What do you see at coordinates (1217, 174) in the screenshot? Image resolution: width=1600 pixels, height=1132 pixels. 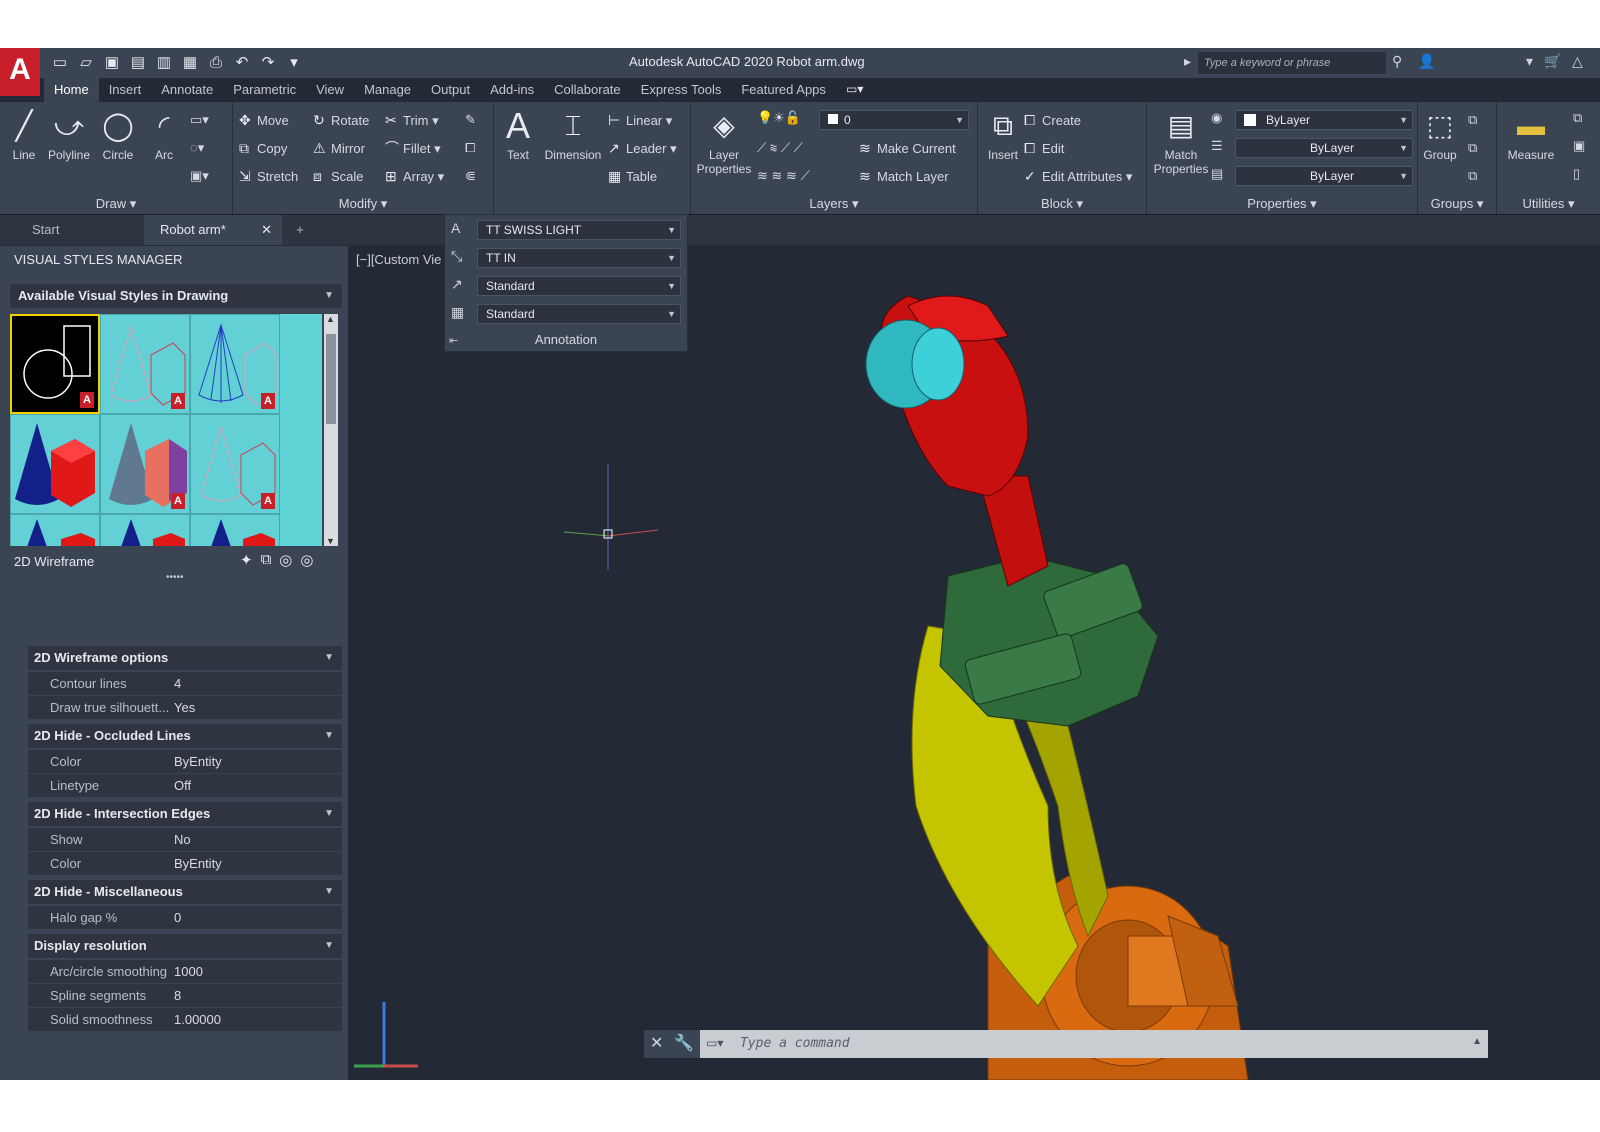 I see `transparency-icon: ▤` at bounding box center [1217, 174].